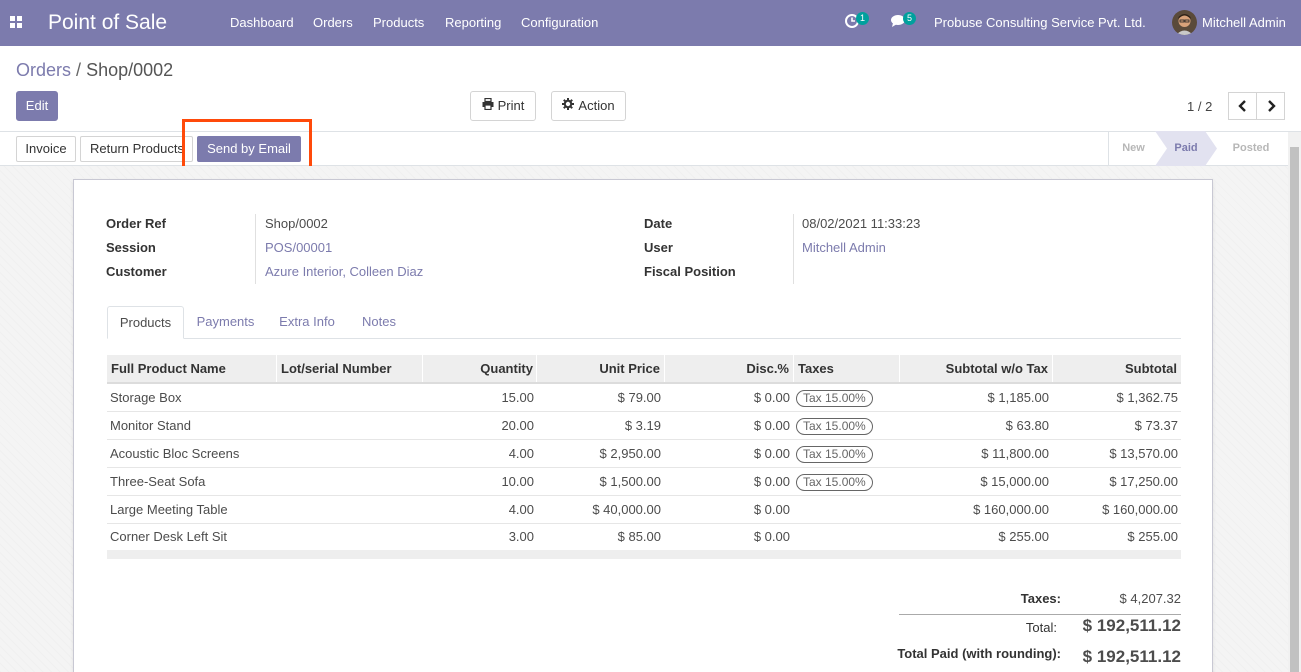  Describe the element at coordinates (728, 368) in the screenshot. I see `column-header-discount: Disc.%` at that location.